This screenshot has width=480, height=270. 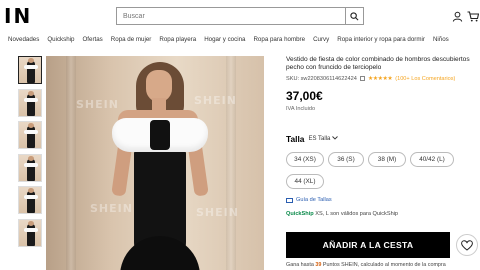 What do you see at coordinates (321, 39) in the screenshot?
I see `nav-item-curvy: Curvy` at bounding box center [321, 39].